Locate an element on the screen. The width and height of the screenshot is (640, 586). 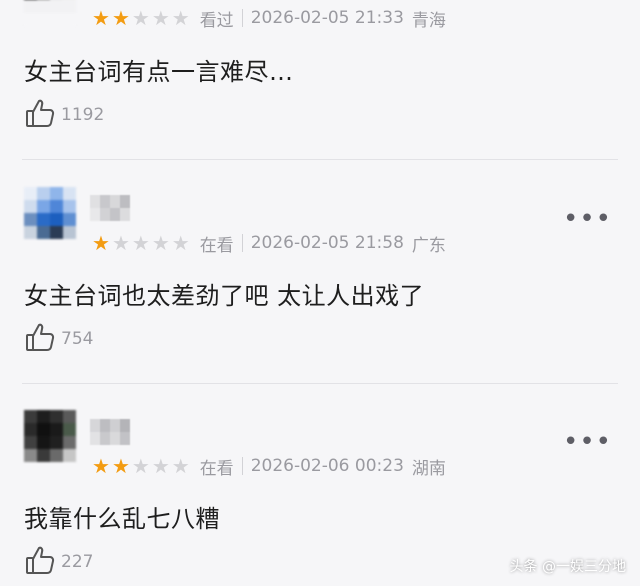
comment-location: 青海 is located at coordinates (428, 20).